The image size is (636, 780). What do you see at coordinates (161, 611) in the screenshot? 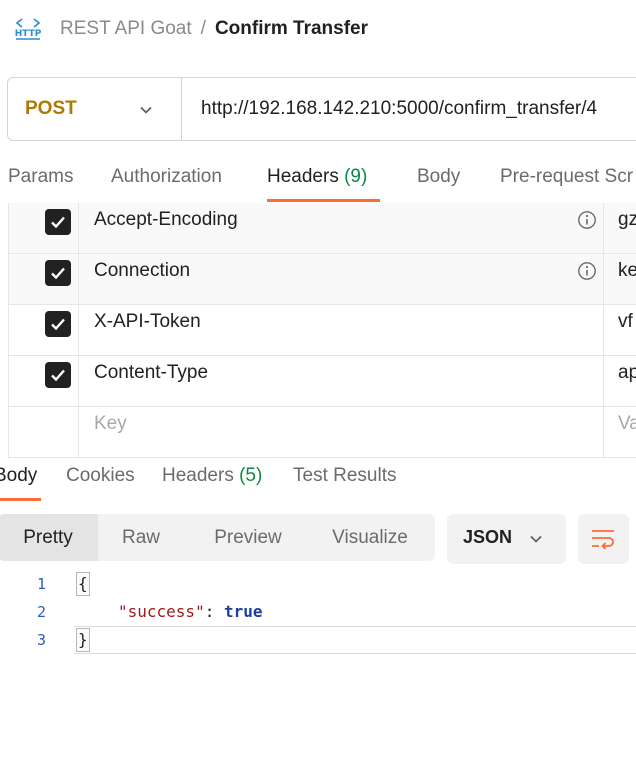
I see `json-key: "success"` at bounding box center [161, 611].